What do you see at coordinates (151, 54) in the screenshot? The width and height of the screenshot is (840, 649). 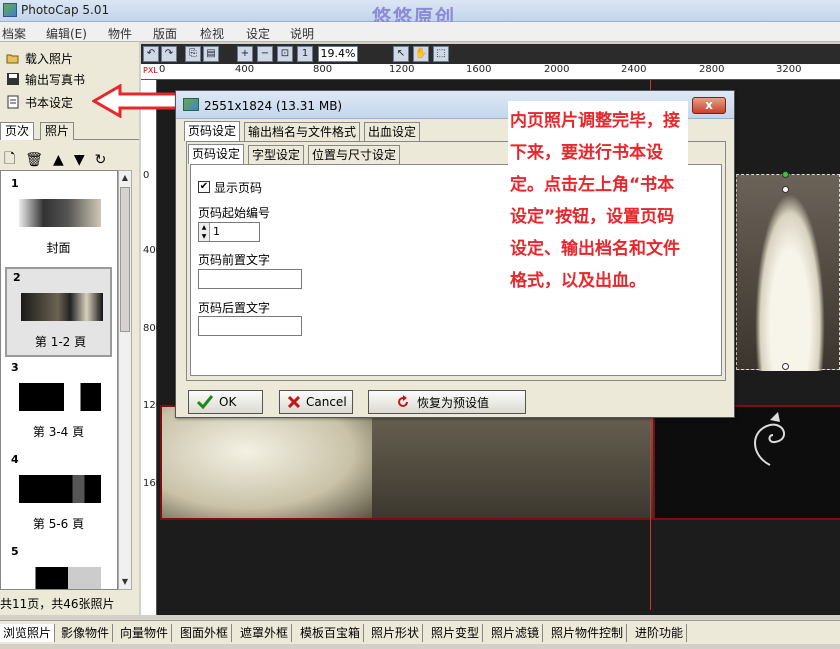 I see `undo-icon: ↶` at bounding box center [151, 54].